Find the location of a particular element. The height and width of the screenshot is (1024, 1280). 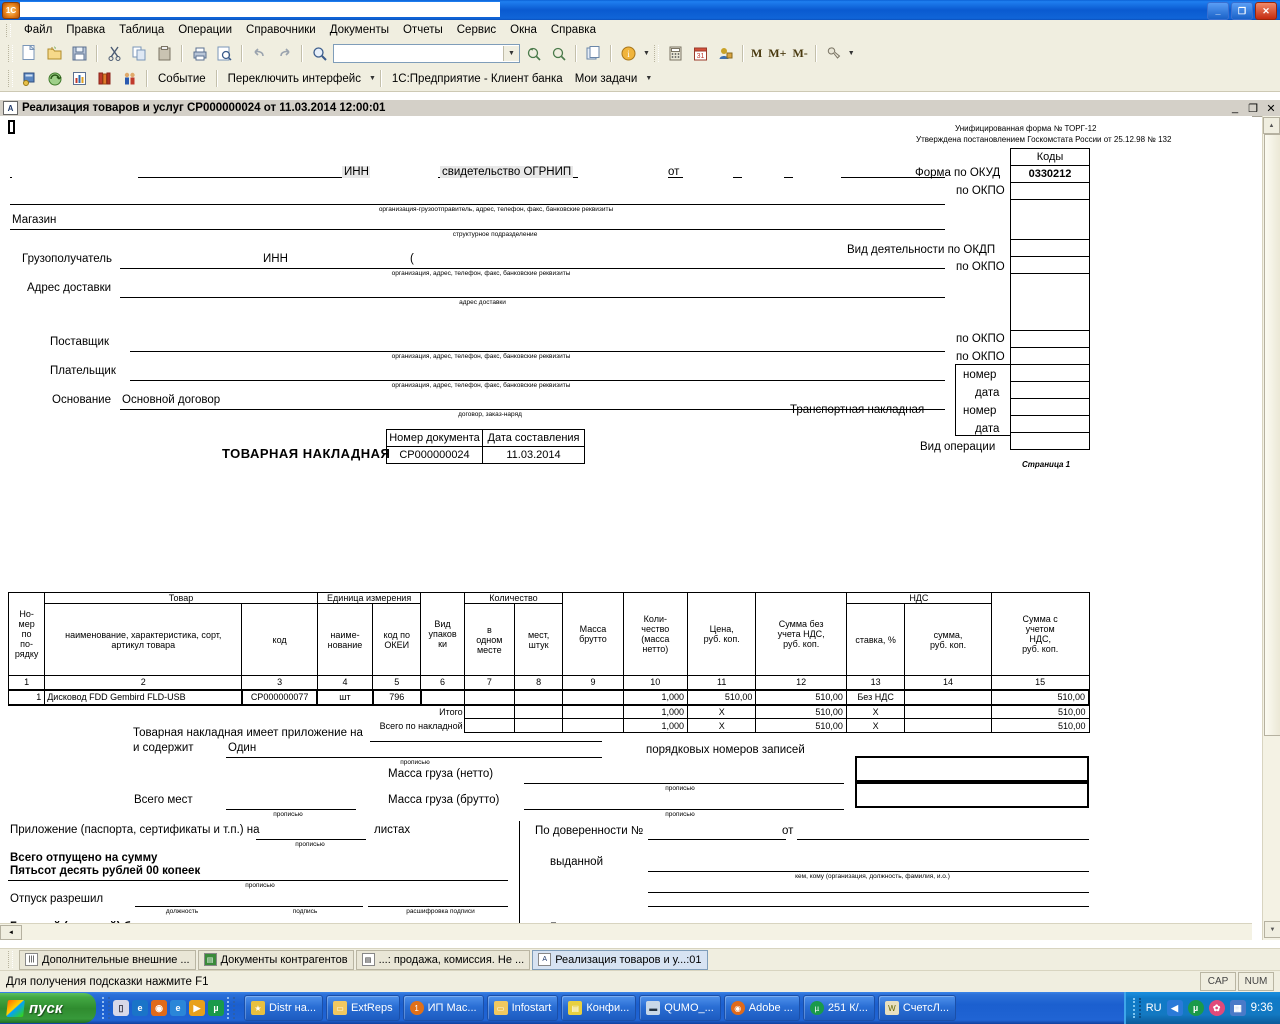

search-icon is located at coordinates (319, 53).